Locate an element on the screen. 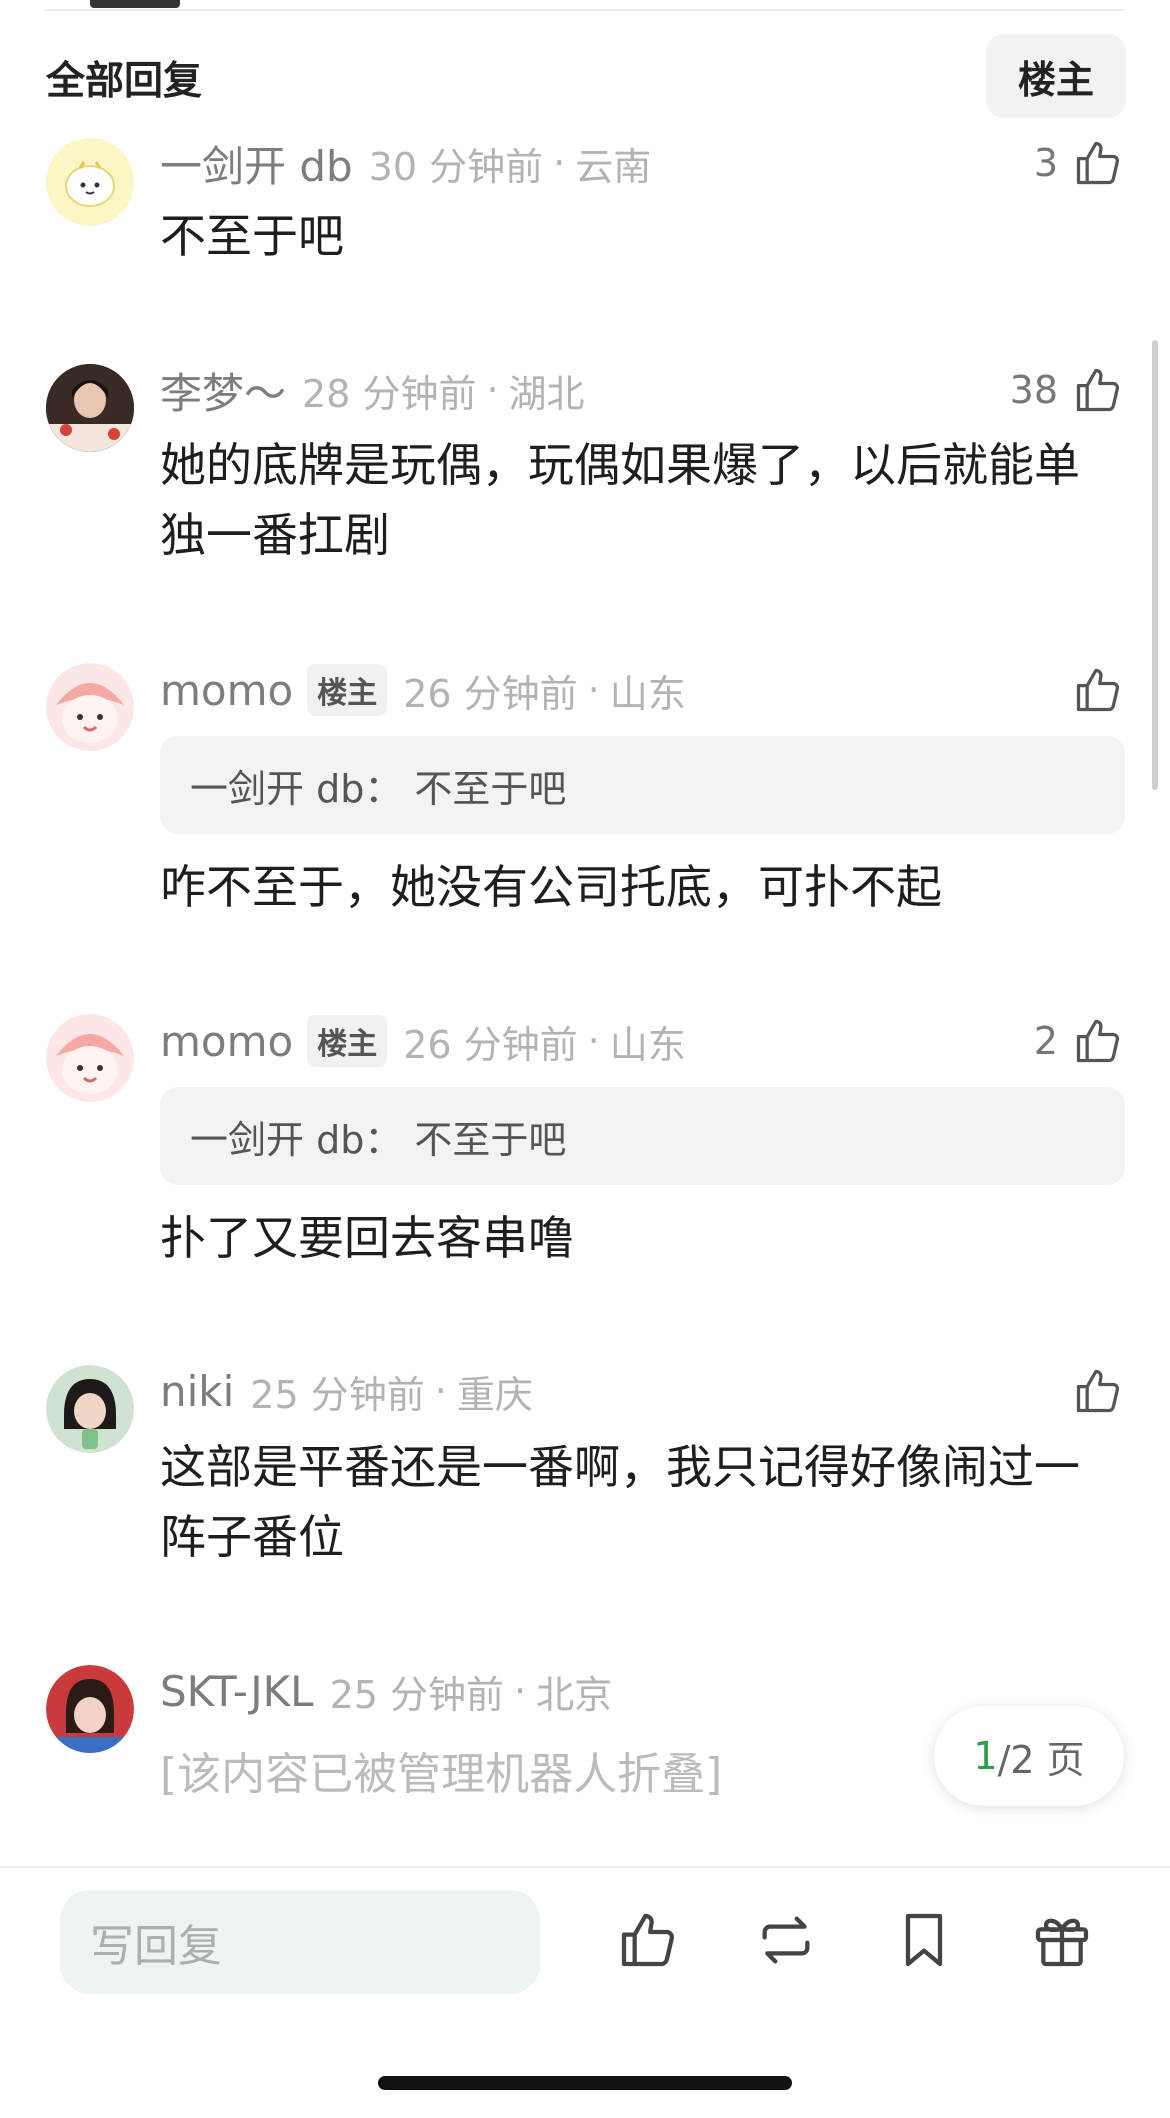 The image size is (1170, 2118). bookmark-icon is located at coordinates (924, 1940).